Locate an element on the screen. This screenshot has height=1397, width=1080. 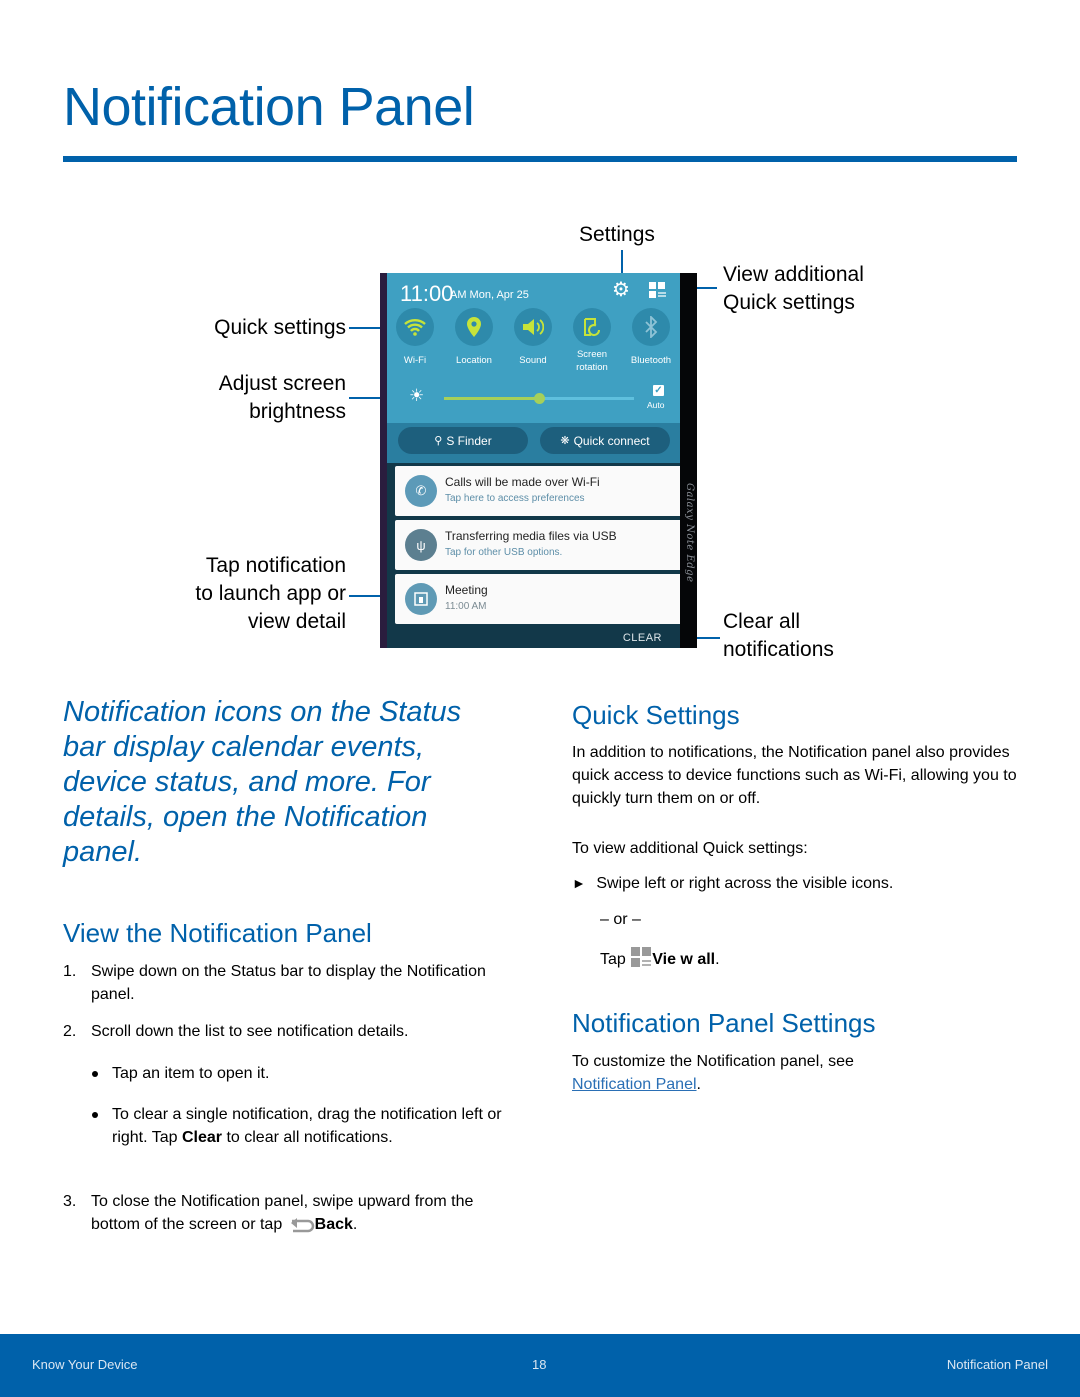
back-icon is located at coordinates (302, 1225).